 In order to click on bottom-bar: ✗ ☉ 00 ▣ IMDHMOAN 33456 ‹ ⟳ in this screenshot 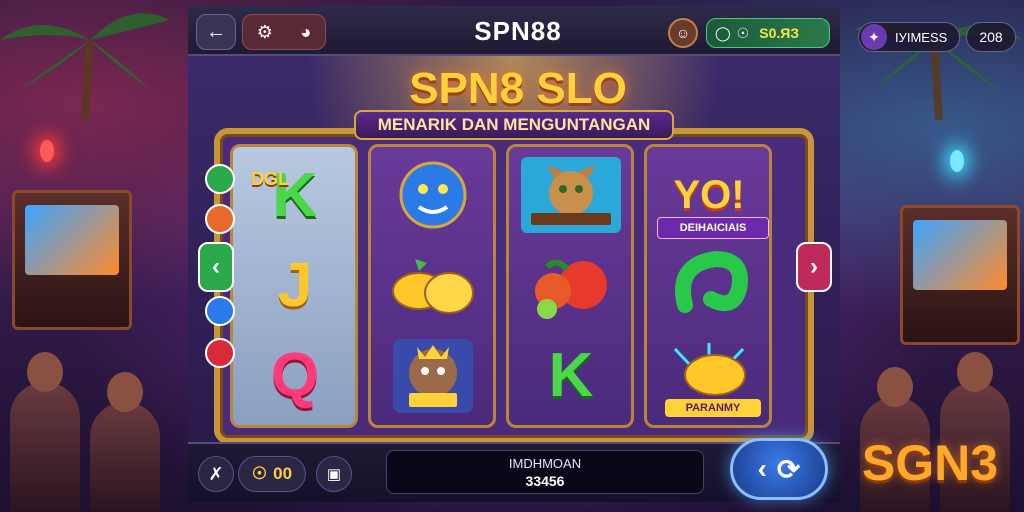, I will do `click(514, 470)`.